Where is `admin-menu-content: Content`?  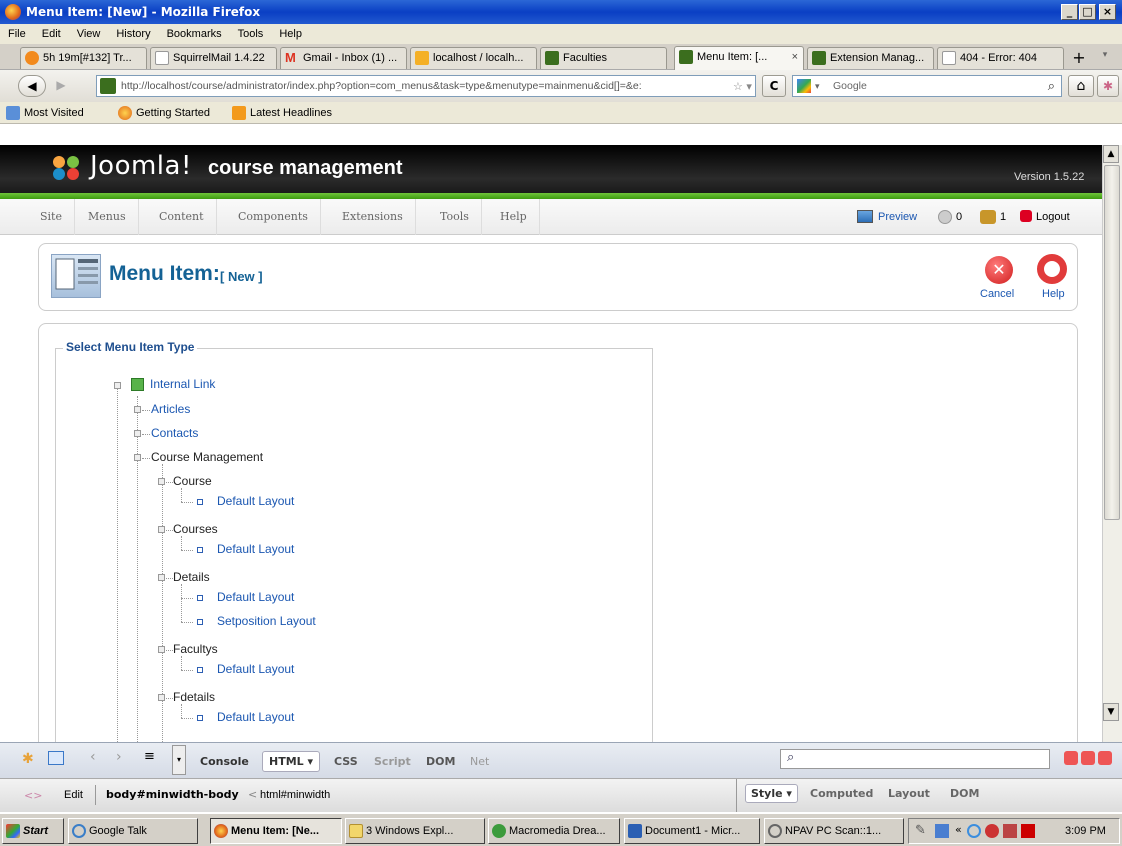
admin-menu-content: Content is located at coordinates (182, 217).